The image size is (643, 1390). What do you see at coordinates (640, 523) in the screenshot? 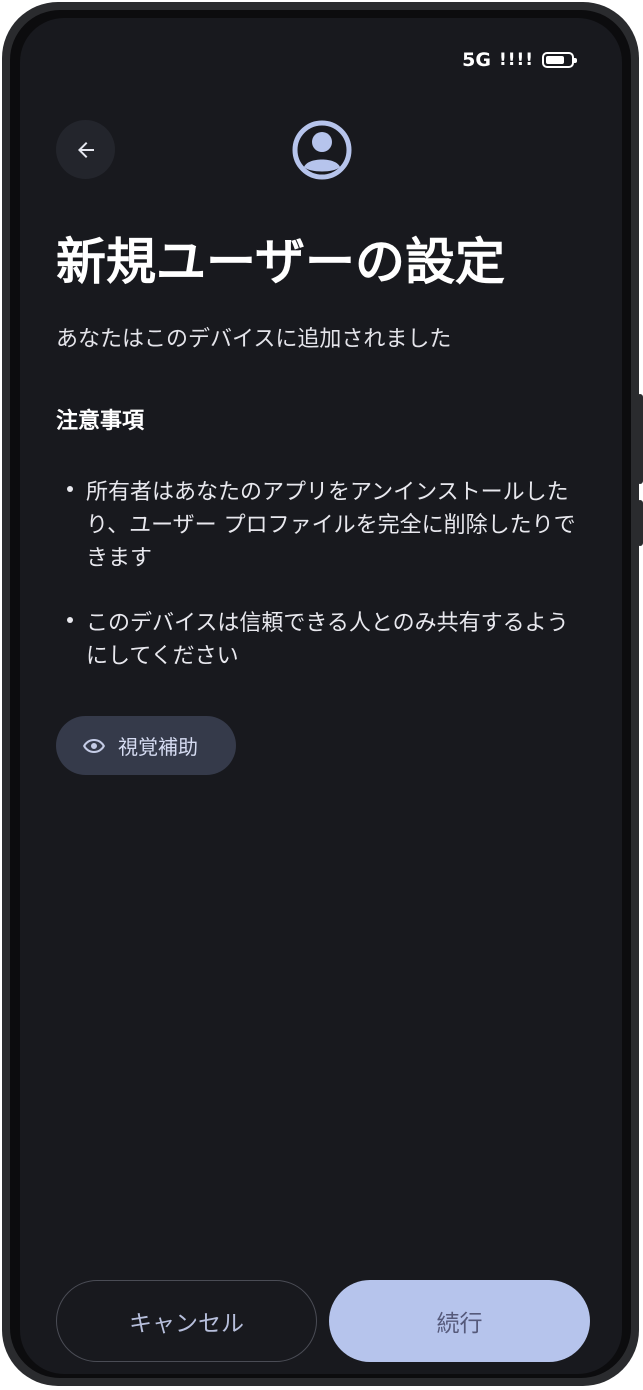
I see `power-button` at bounding box center [640, 523].